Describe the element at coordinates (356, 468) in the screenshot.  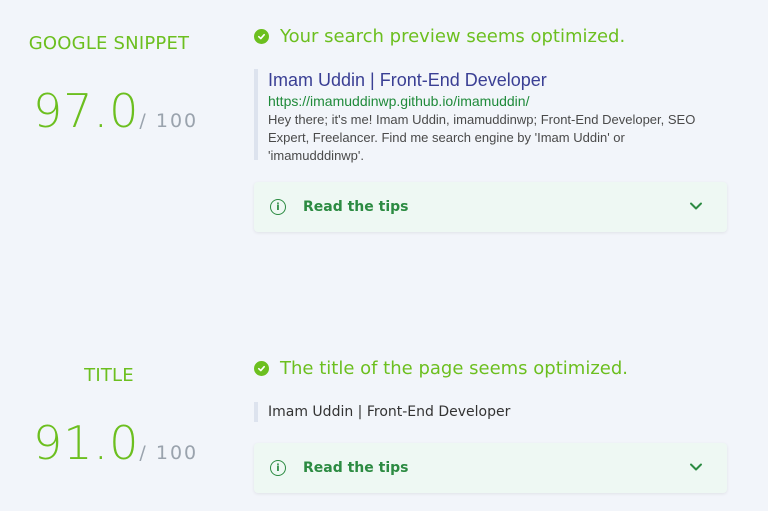
I see `title-tips-label: Read the tips` at that location.